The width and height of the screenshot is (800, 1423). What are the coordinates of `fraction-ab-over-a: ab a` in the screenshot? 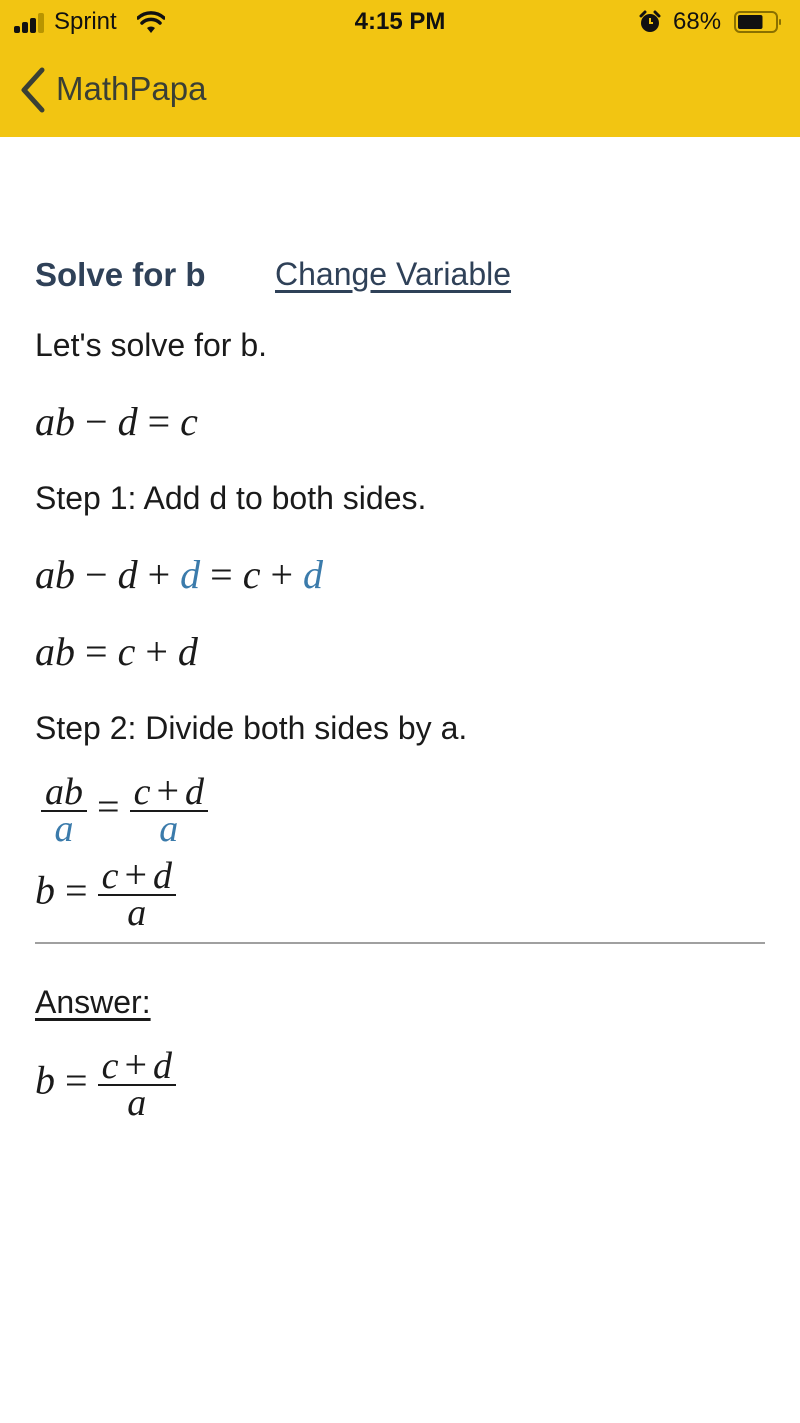 It's located at (64, 811).